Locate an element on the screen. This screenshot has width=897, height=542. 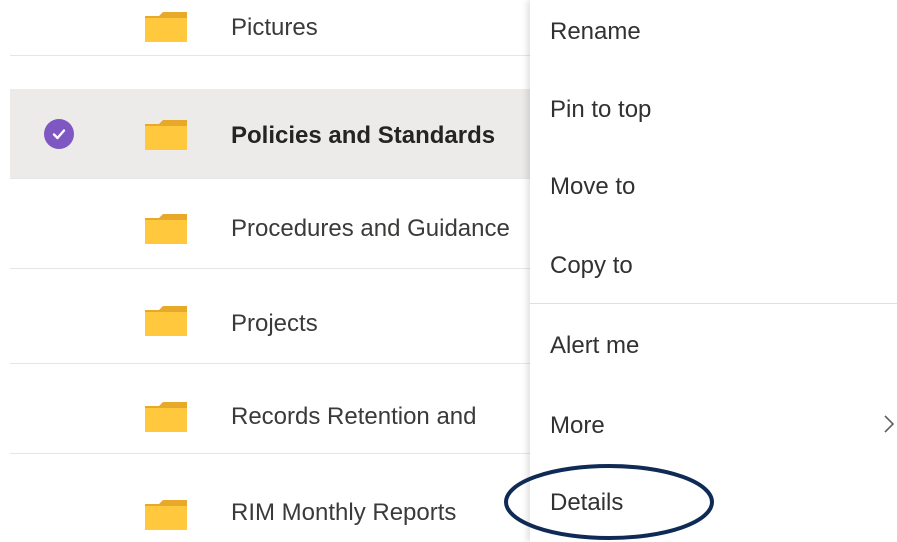
file-name: Projects is located at coordinates (274, 324).